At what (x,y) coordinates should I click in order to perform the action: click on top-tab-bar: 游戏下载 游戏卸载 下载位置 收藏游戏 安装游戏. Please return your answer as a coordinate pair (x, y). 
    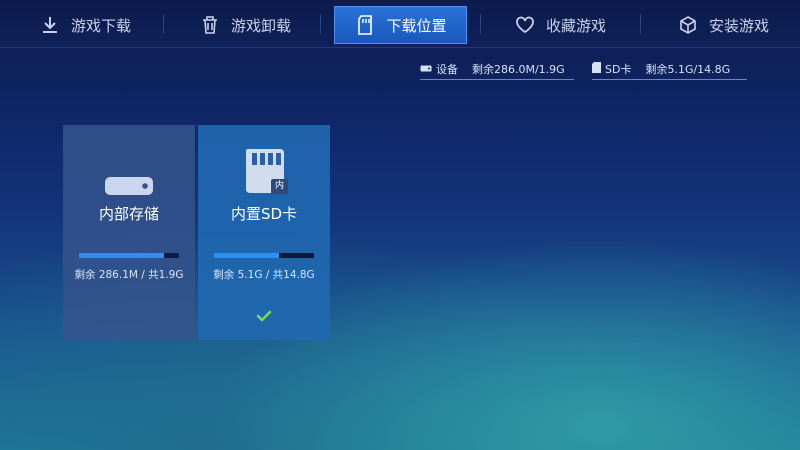
    Looking at the image, I should click on (400, 24).